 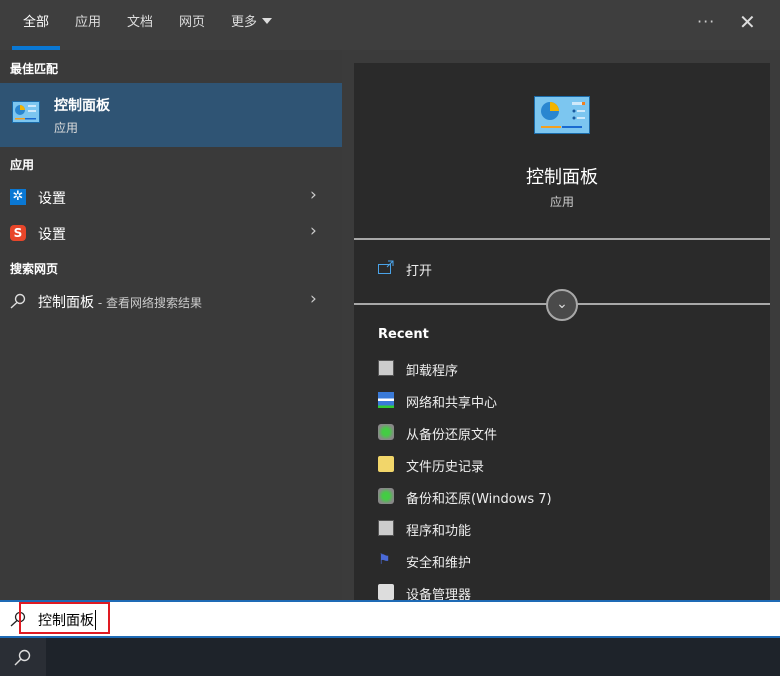 I want to click on tab-documents: 文档, so click(x=140, y=25).